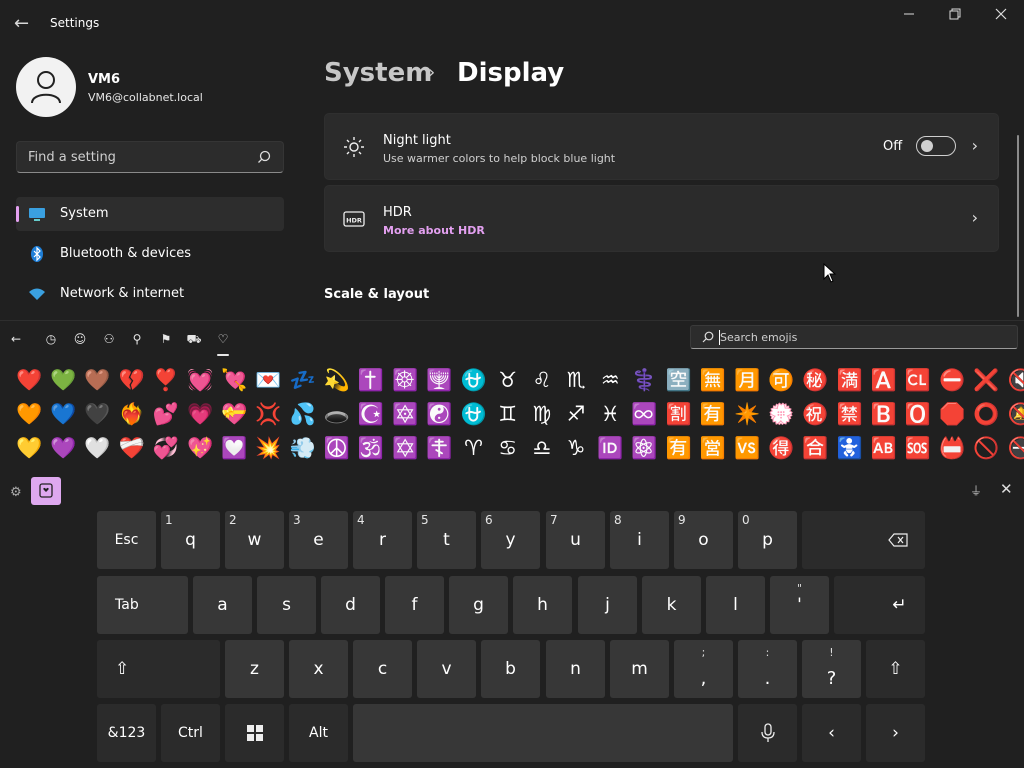 This screenshot has width=1024, height=768. I want to click on sidebar-item-bluetooth: Bluetooth & devices, so click(150, 254).